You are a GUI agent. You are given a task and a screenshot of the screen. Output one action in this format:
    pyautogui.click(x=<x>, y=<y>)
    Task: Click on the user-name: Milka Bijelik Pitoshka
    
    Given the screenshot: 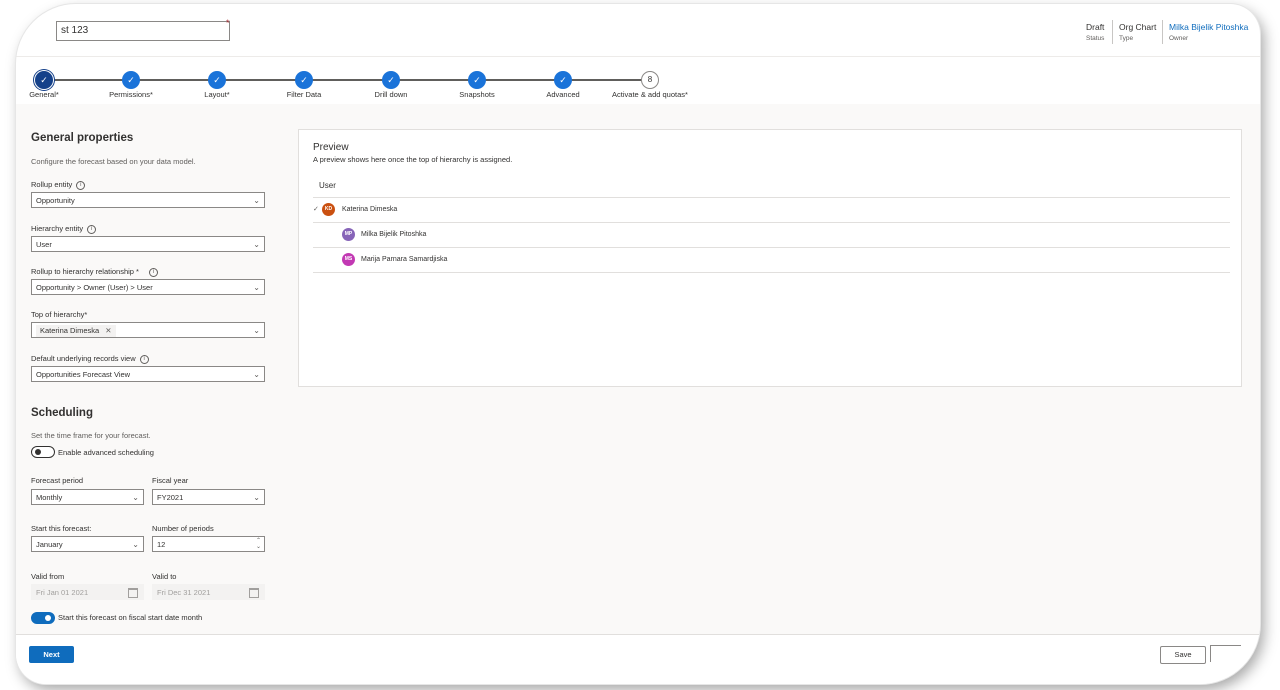 What is the action you would take?
    pyautogui.click(x=394, y=234)
    